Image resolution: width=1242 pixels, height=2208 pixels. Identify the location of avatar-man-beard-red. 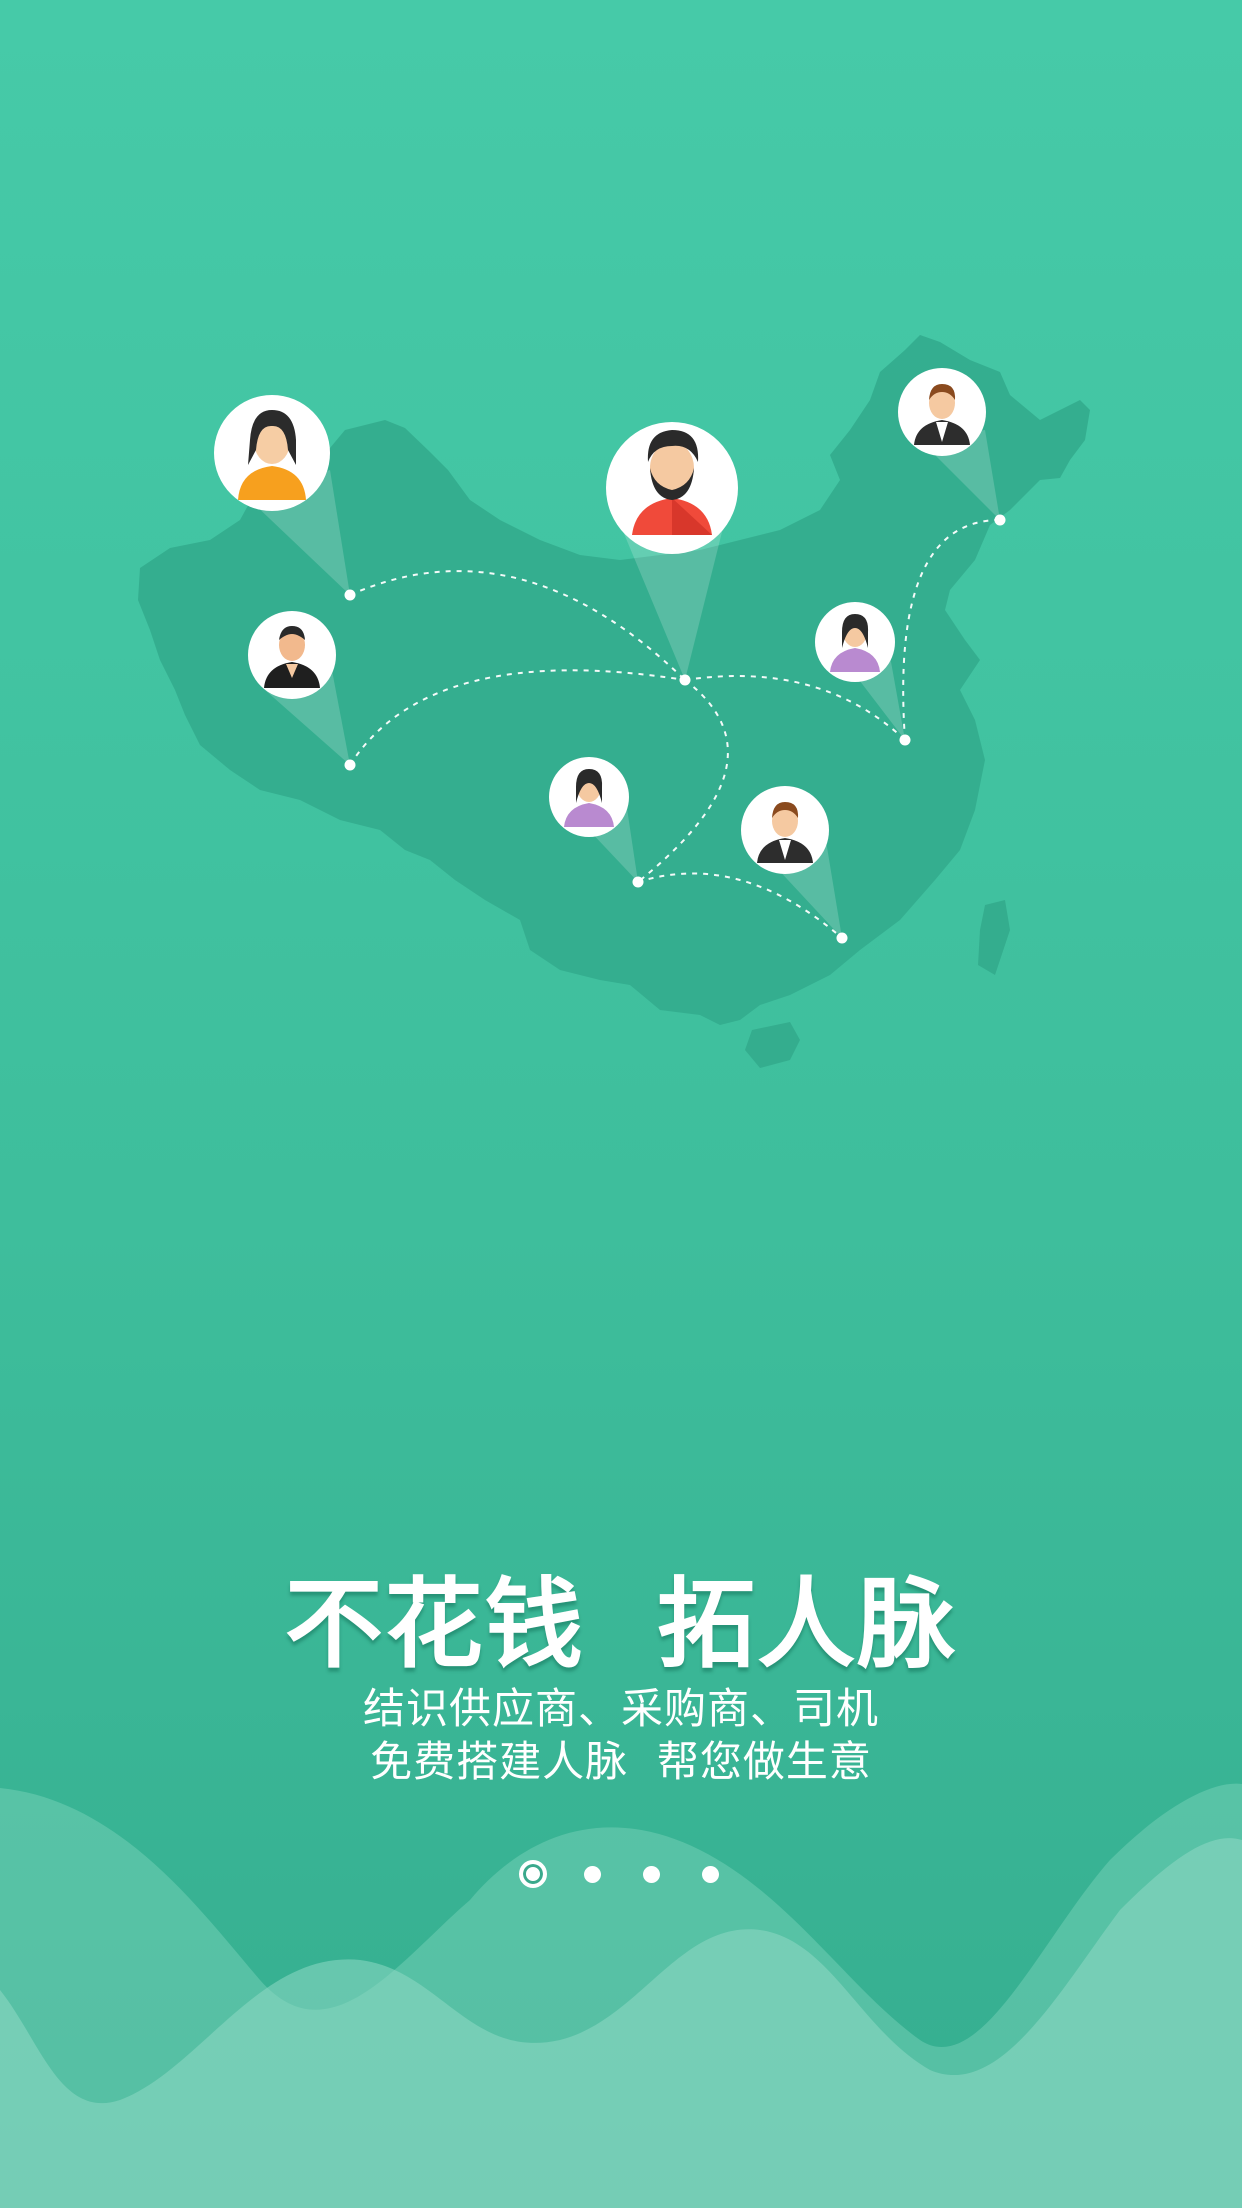
(672, 488).